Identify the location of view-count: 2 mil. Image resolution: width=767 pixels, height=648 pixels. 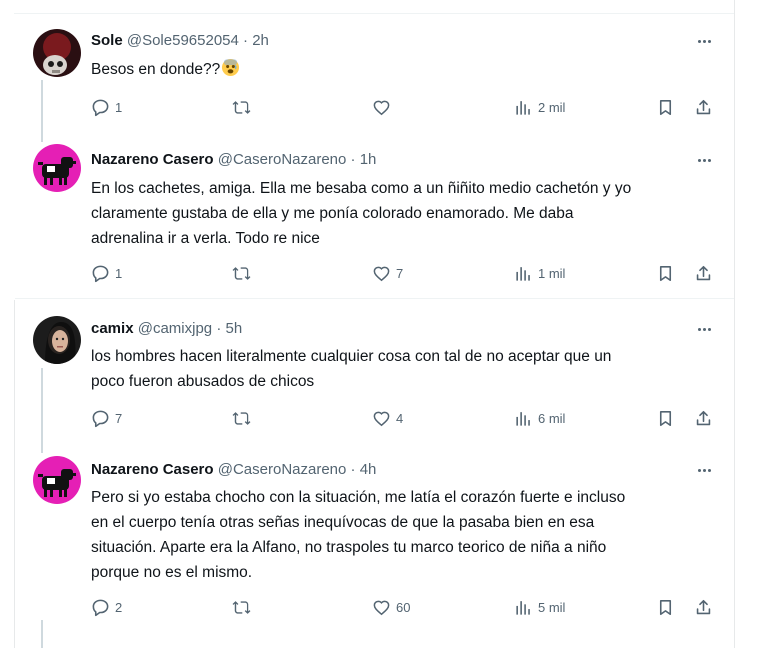
(552, 107).